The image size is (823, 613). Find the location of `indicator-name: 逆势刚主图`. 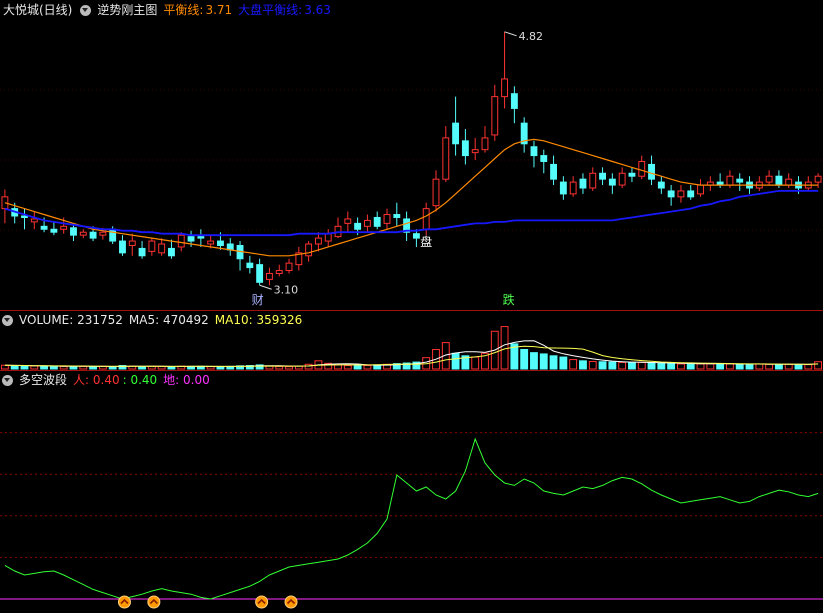

indicator-name: 逆势刚主图 is located at coordinates (127, 10).